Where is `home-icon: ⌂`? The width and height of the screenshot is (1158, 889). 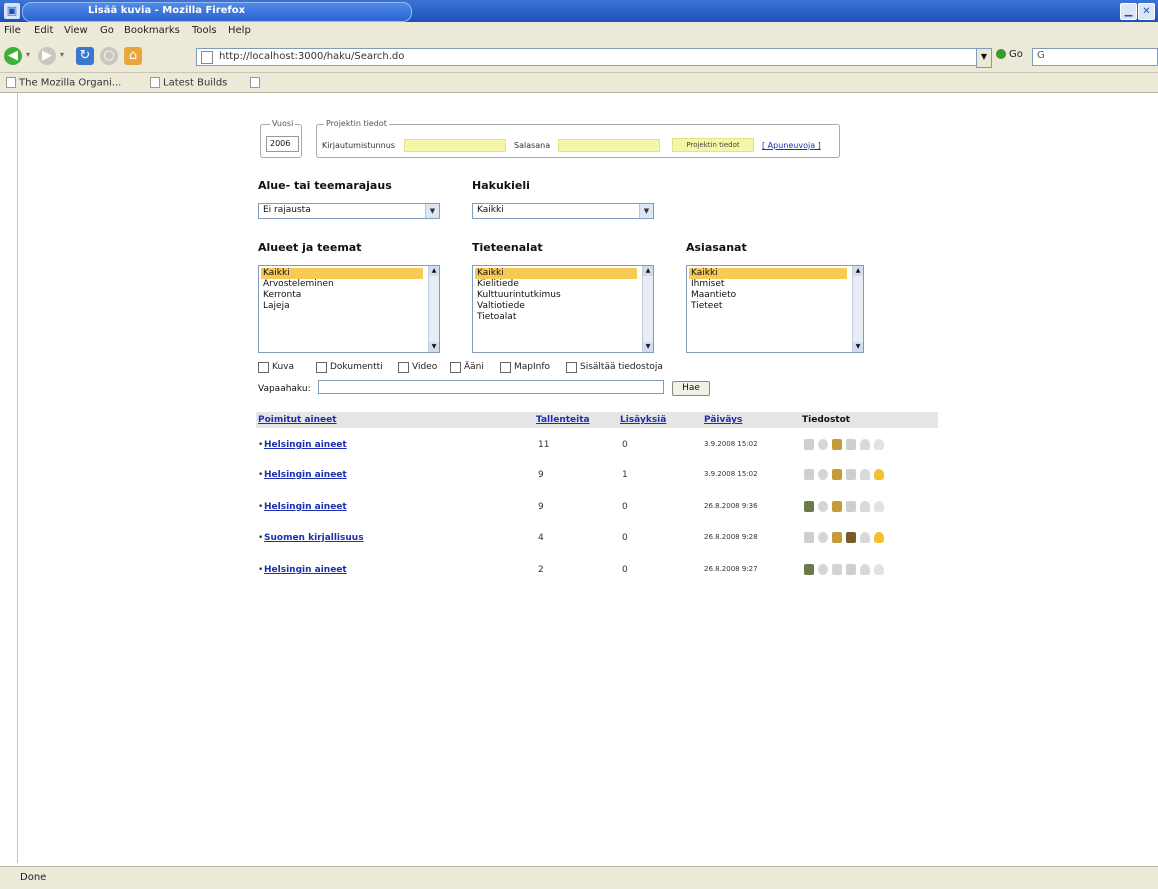 home-icon: ⌂ is located at coordinates (133, 56).